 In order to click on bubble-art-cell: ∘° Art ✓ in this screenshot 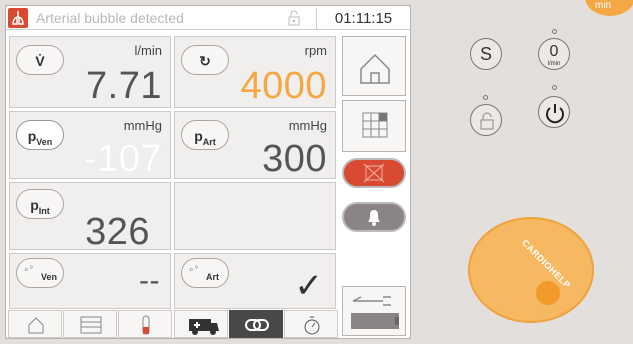, I will do `click(255, 281)`.